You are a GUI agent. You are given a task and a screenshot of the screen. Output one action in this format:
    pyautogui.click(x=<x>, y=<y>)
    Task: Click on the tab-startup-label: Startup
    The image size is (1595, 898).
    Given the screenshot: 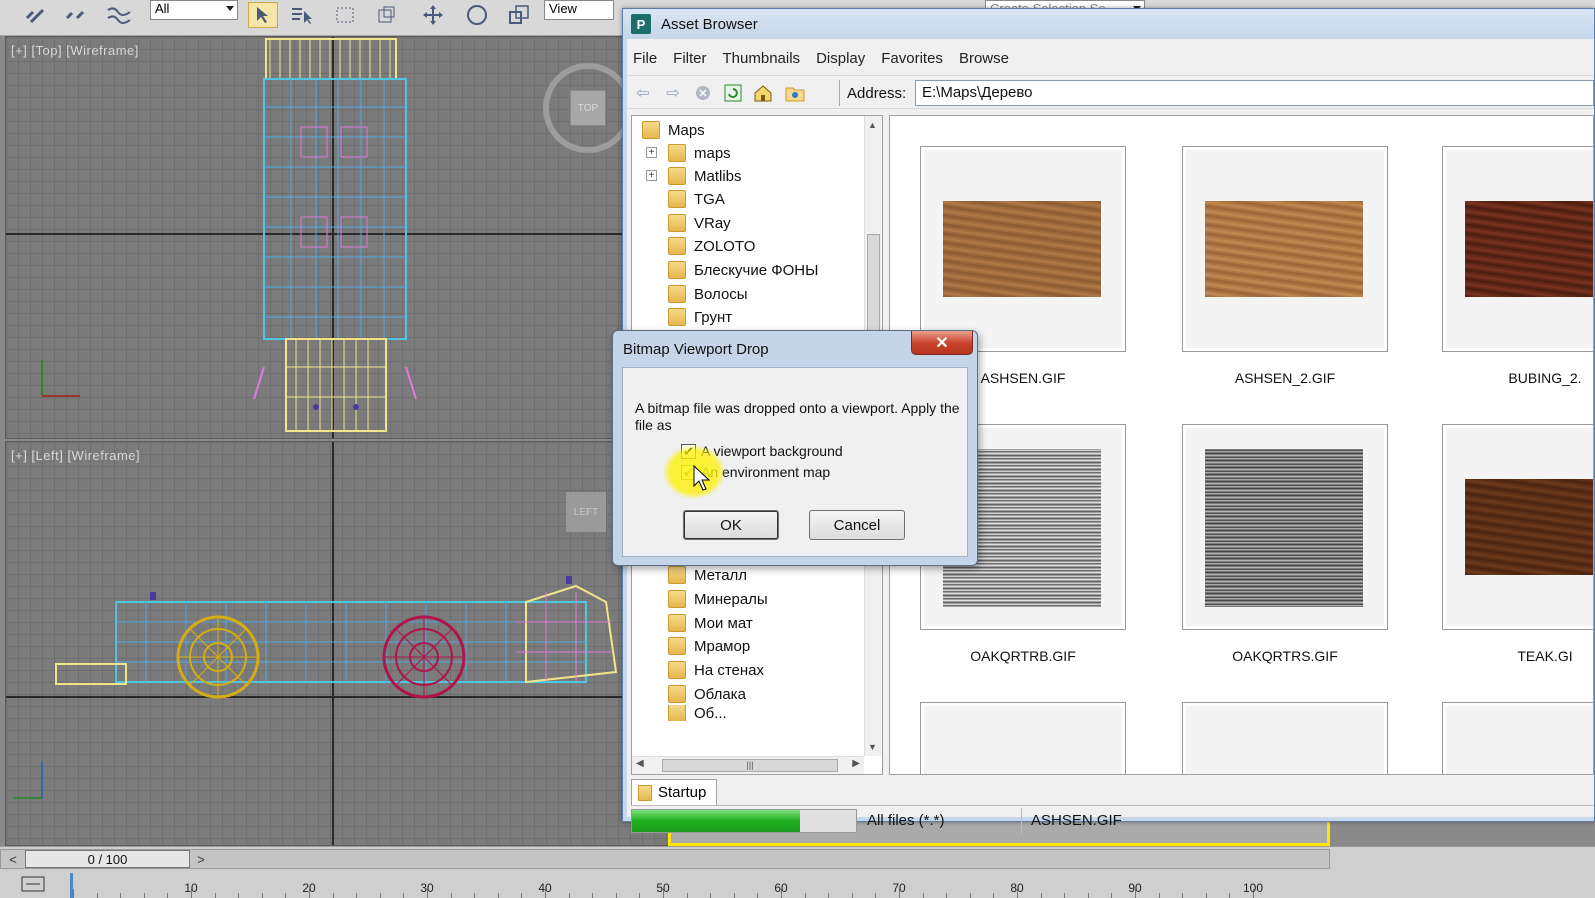 What is the action you would take?
    pyautogui.click(x=682, y=792)
    